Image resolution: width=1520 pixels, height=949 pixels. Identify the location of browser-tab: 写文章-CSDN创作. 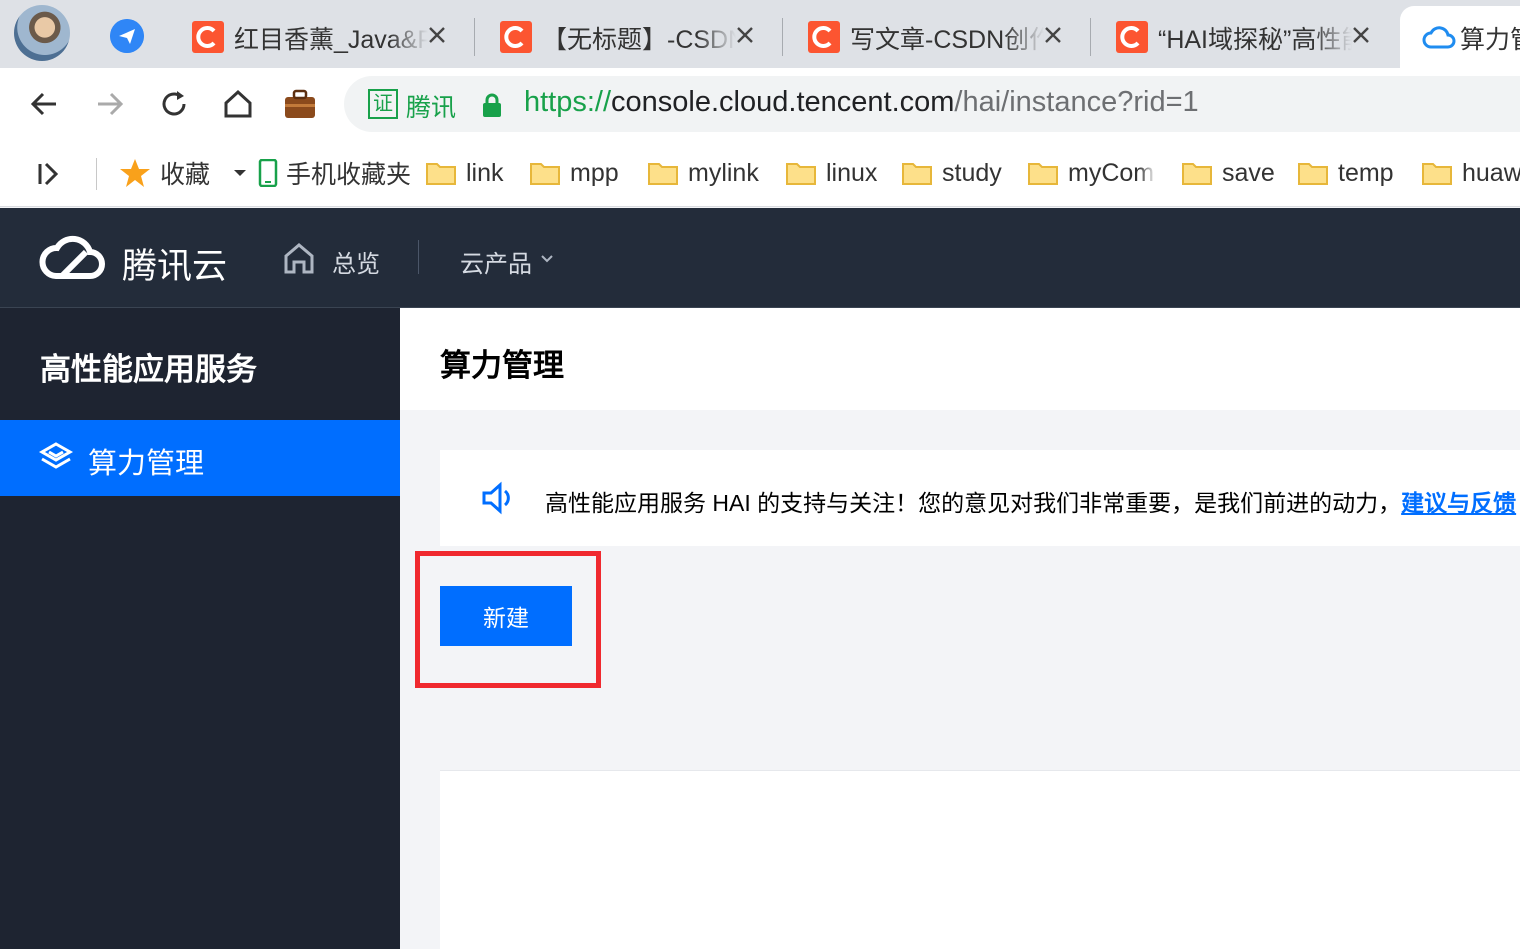
(942, 37).